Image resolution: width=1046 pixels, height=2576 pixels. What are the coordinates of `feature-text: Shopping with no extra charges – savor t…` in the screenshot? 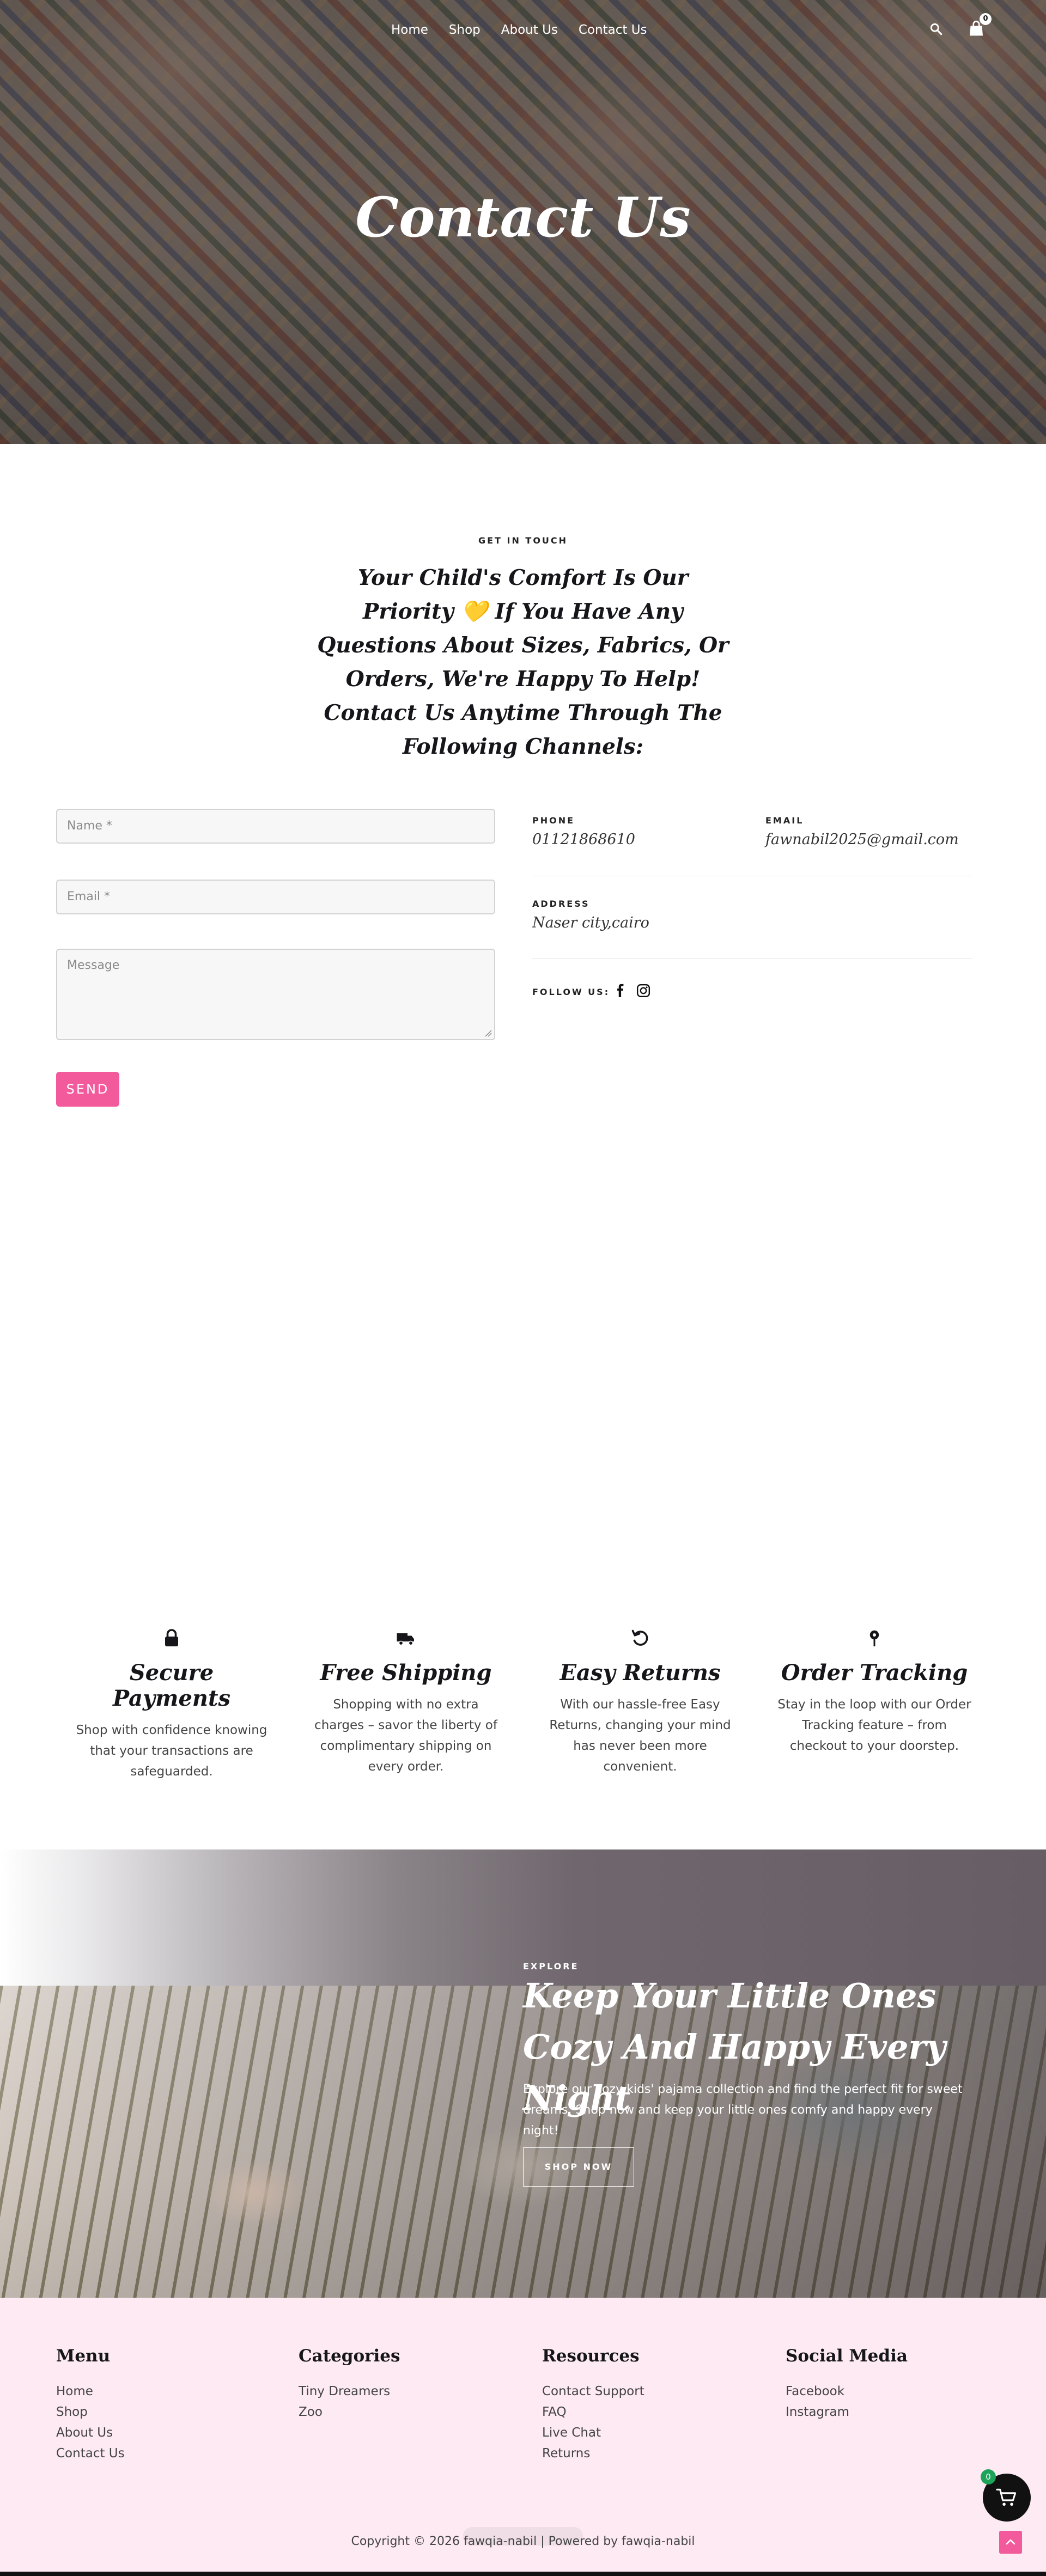 It's located at (405, 1736).